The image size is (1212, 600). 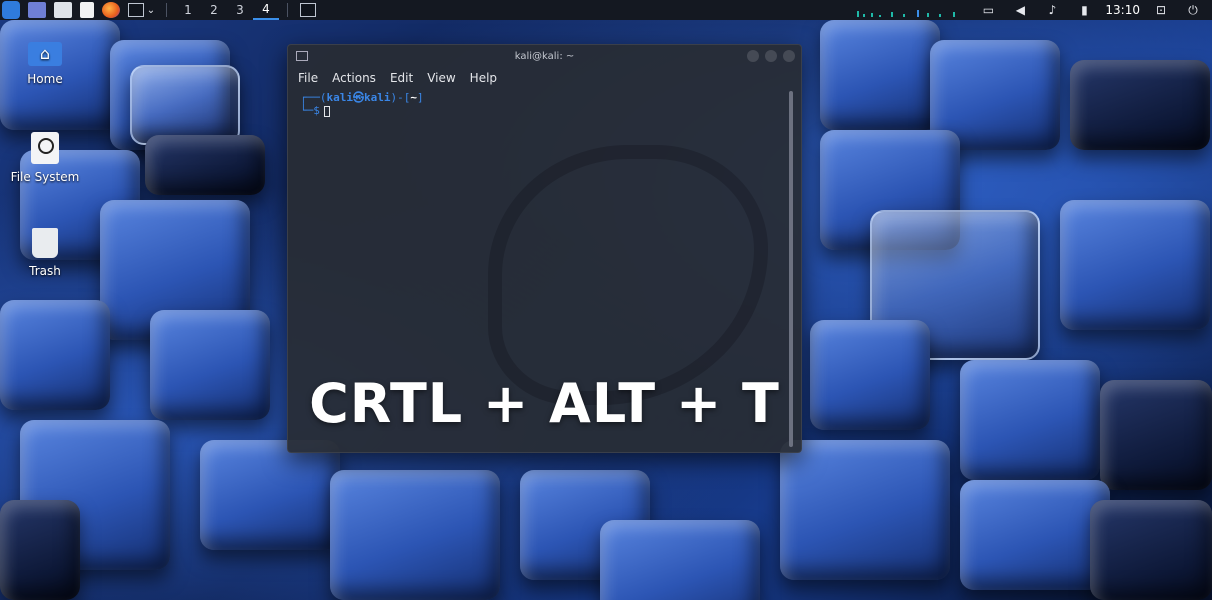 I want to click on text-editor-icon, so click(x=87, y=10).